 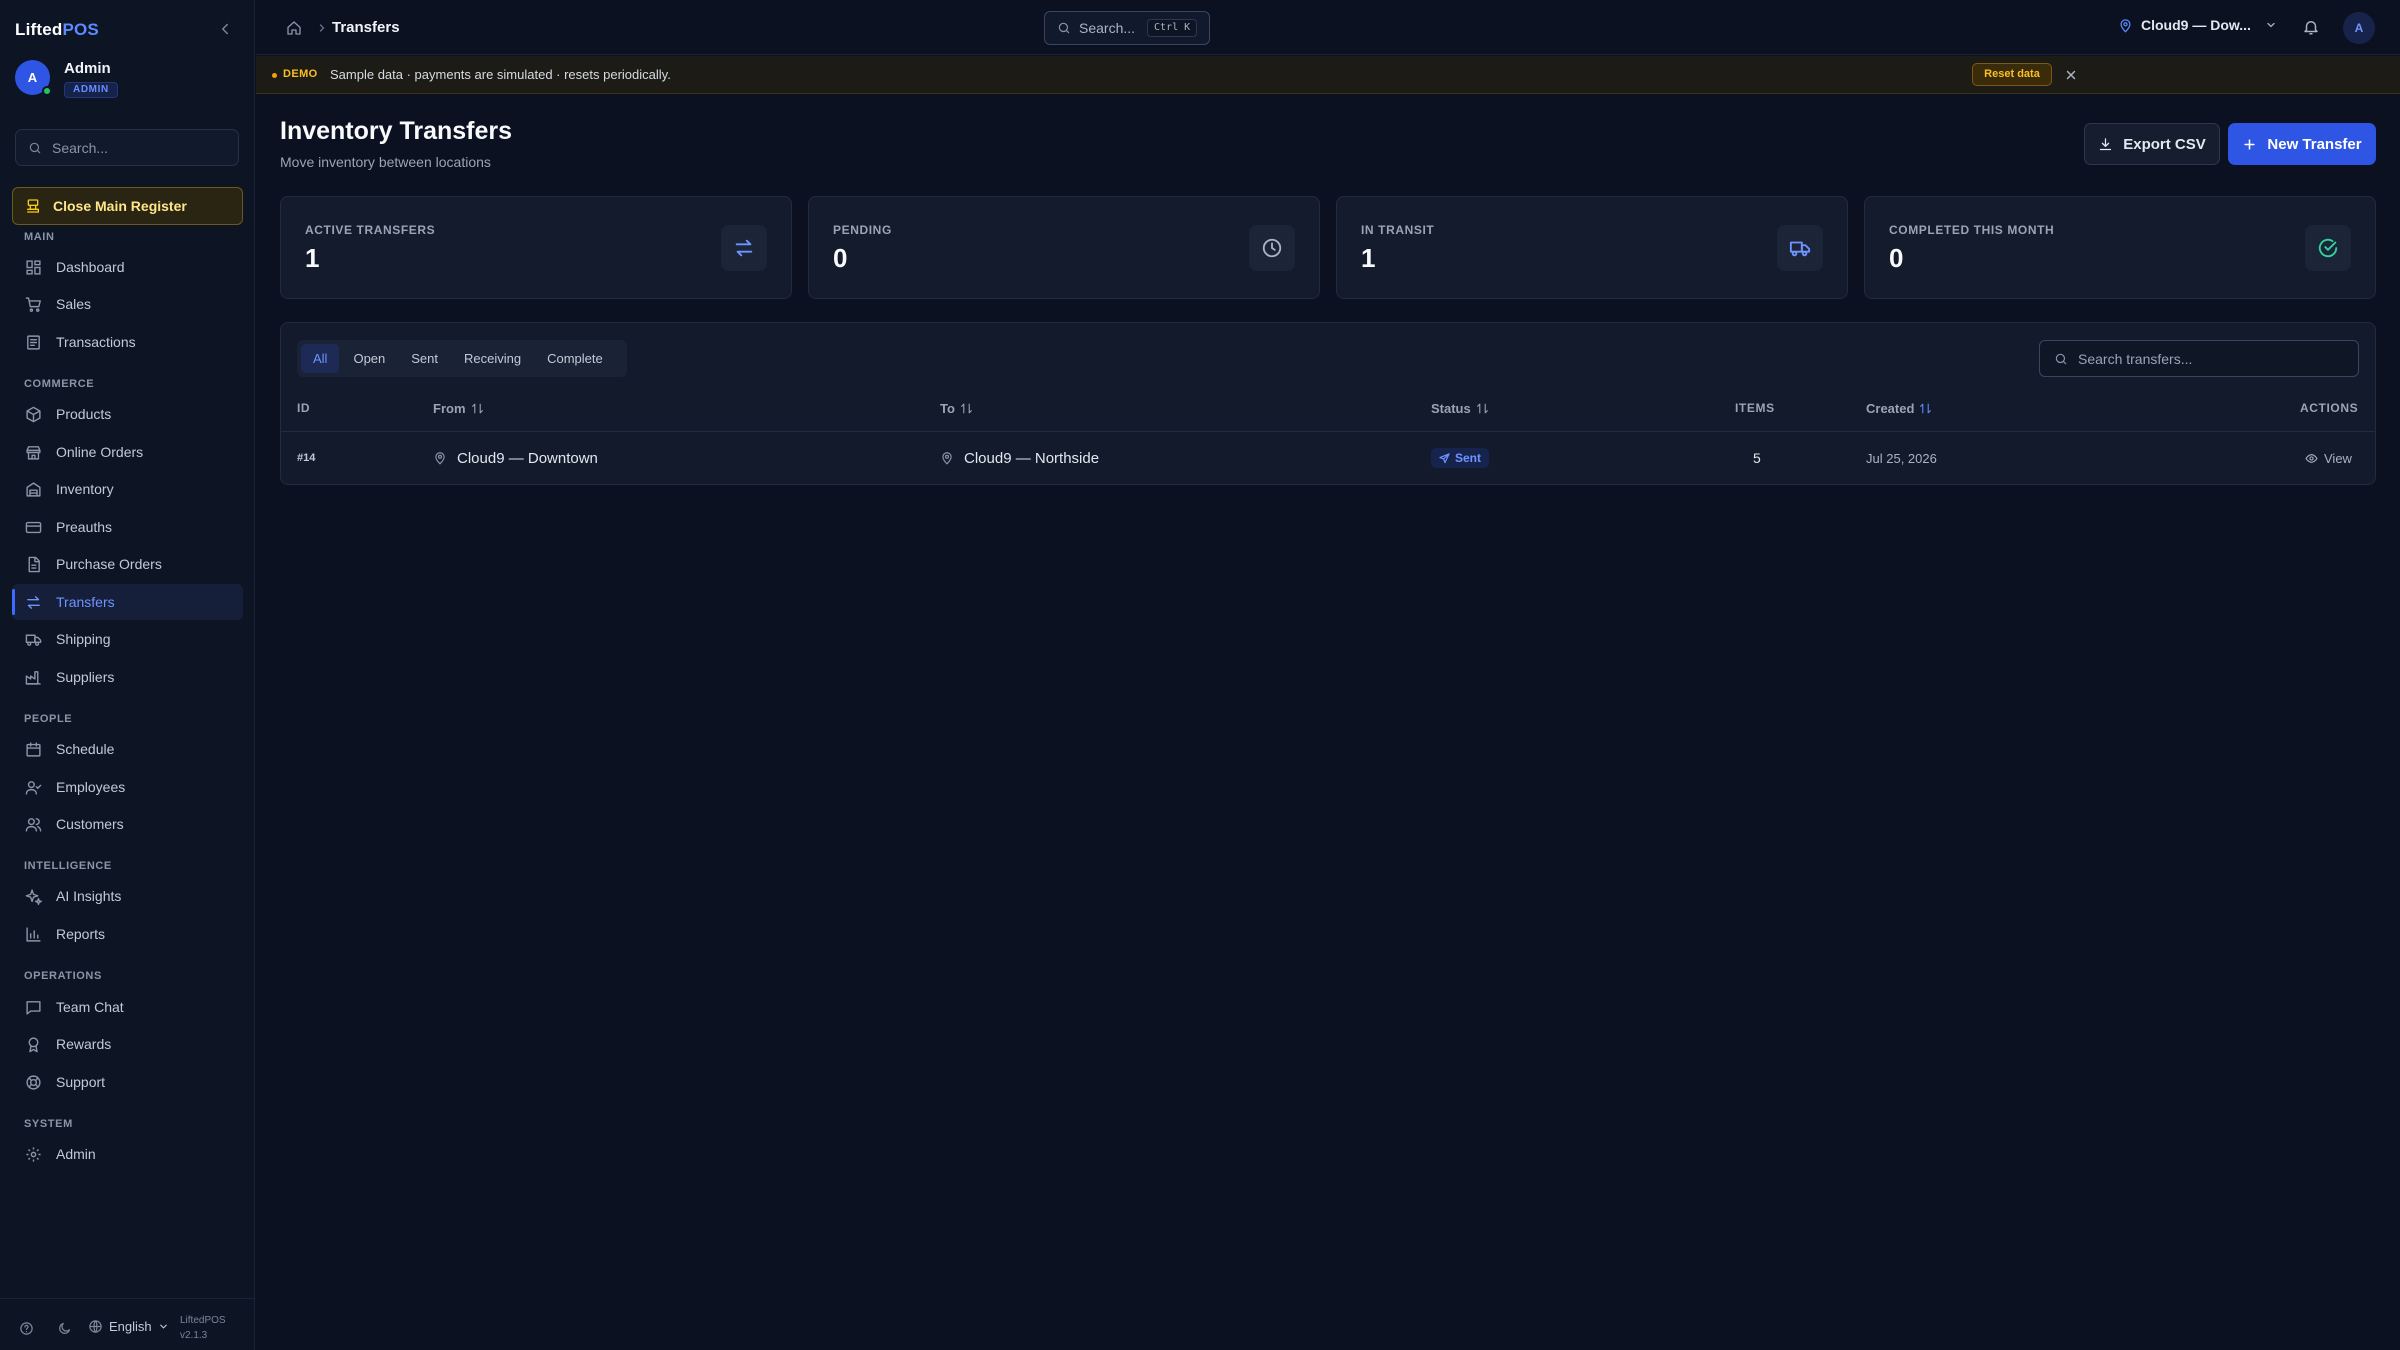 I want to click on reset-data-button: Reset data, so click(x=2012, y=74).